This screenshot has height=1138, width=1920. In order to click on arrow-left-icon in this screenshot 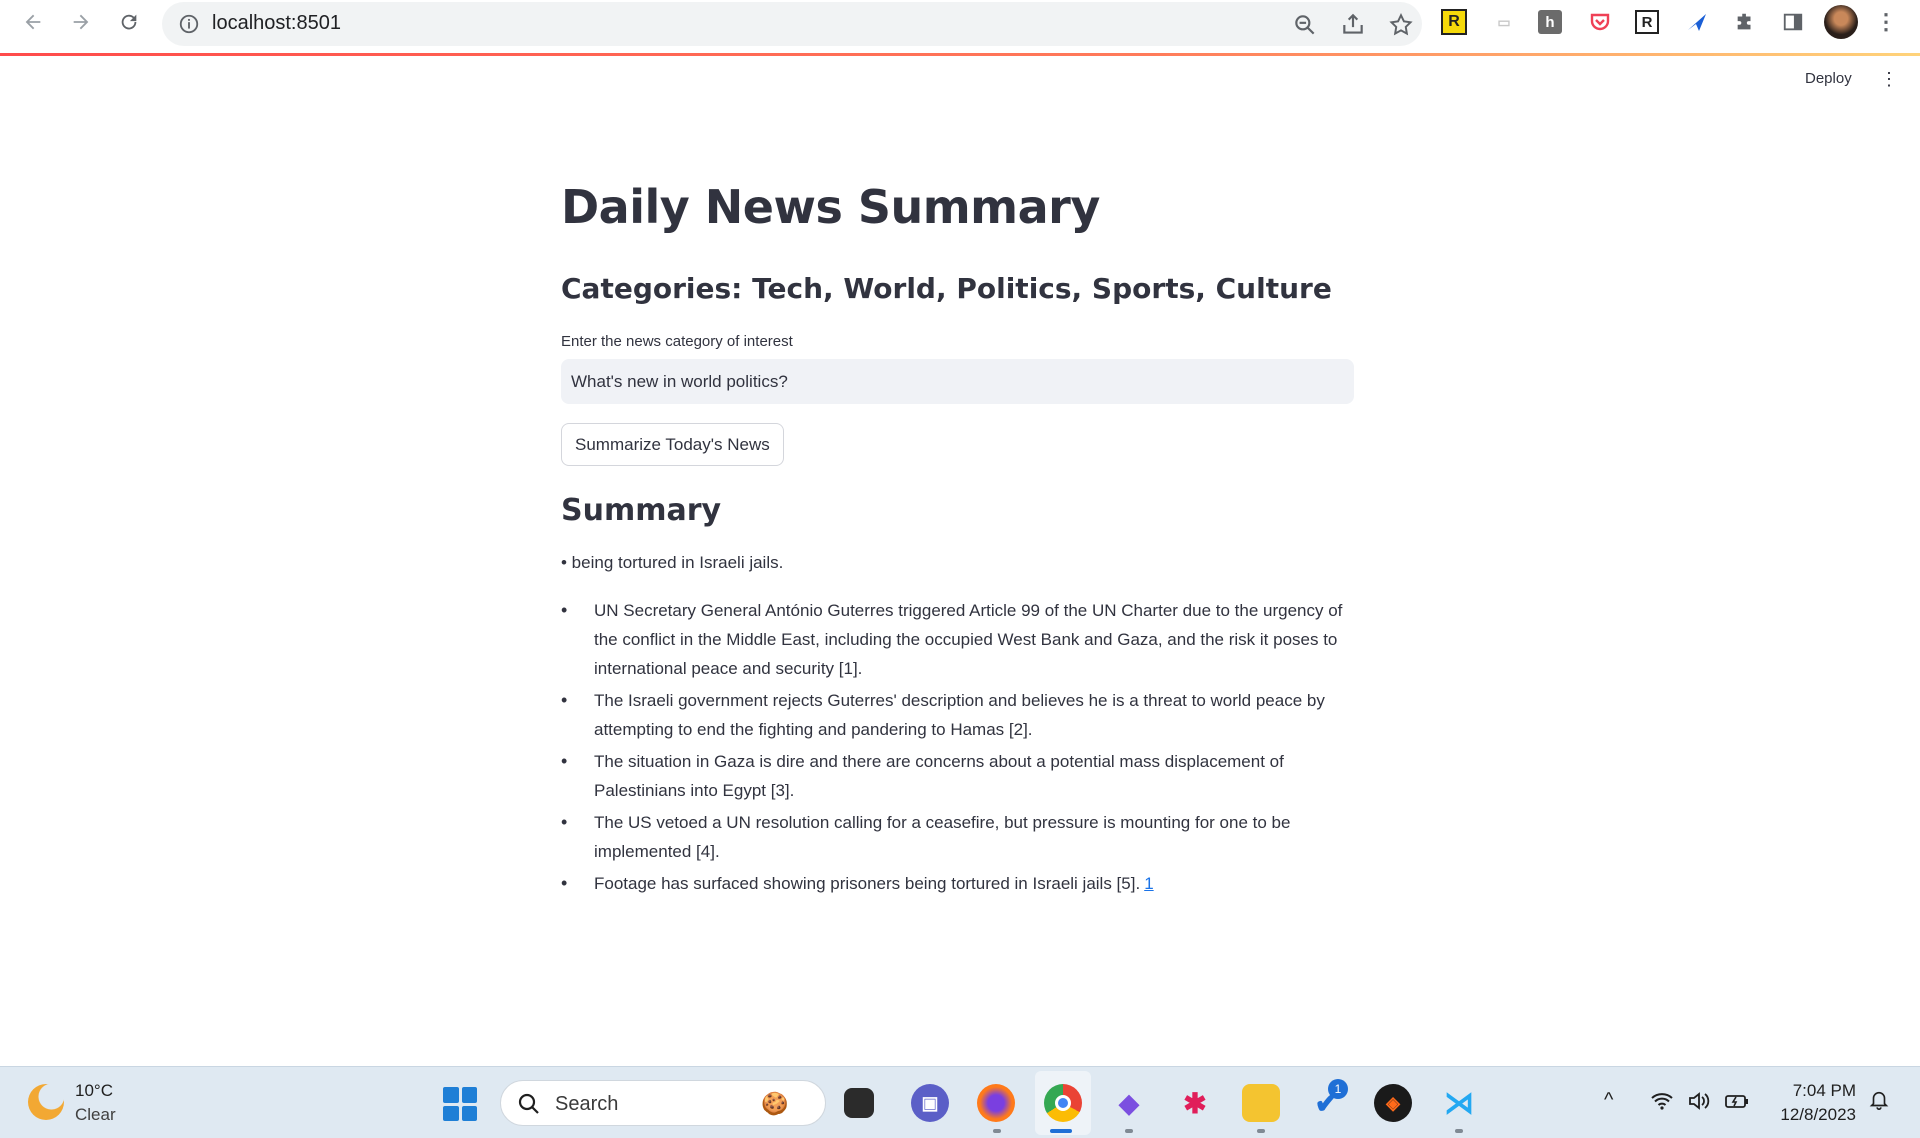, I will do `click(33, 22)`.